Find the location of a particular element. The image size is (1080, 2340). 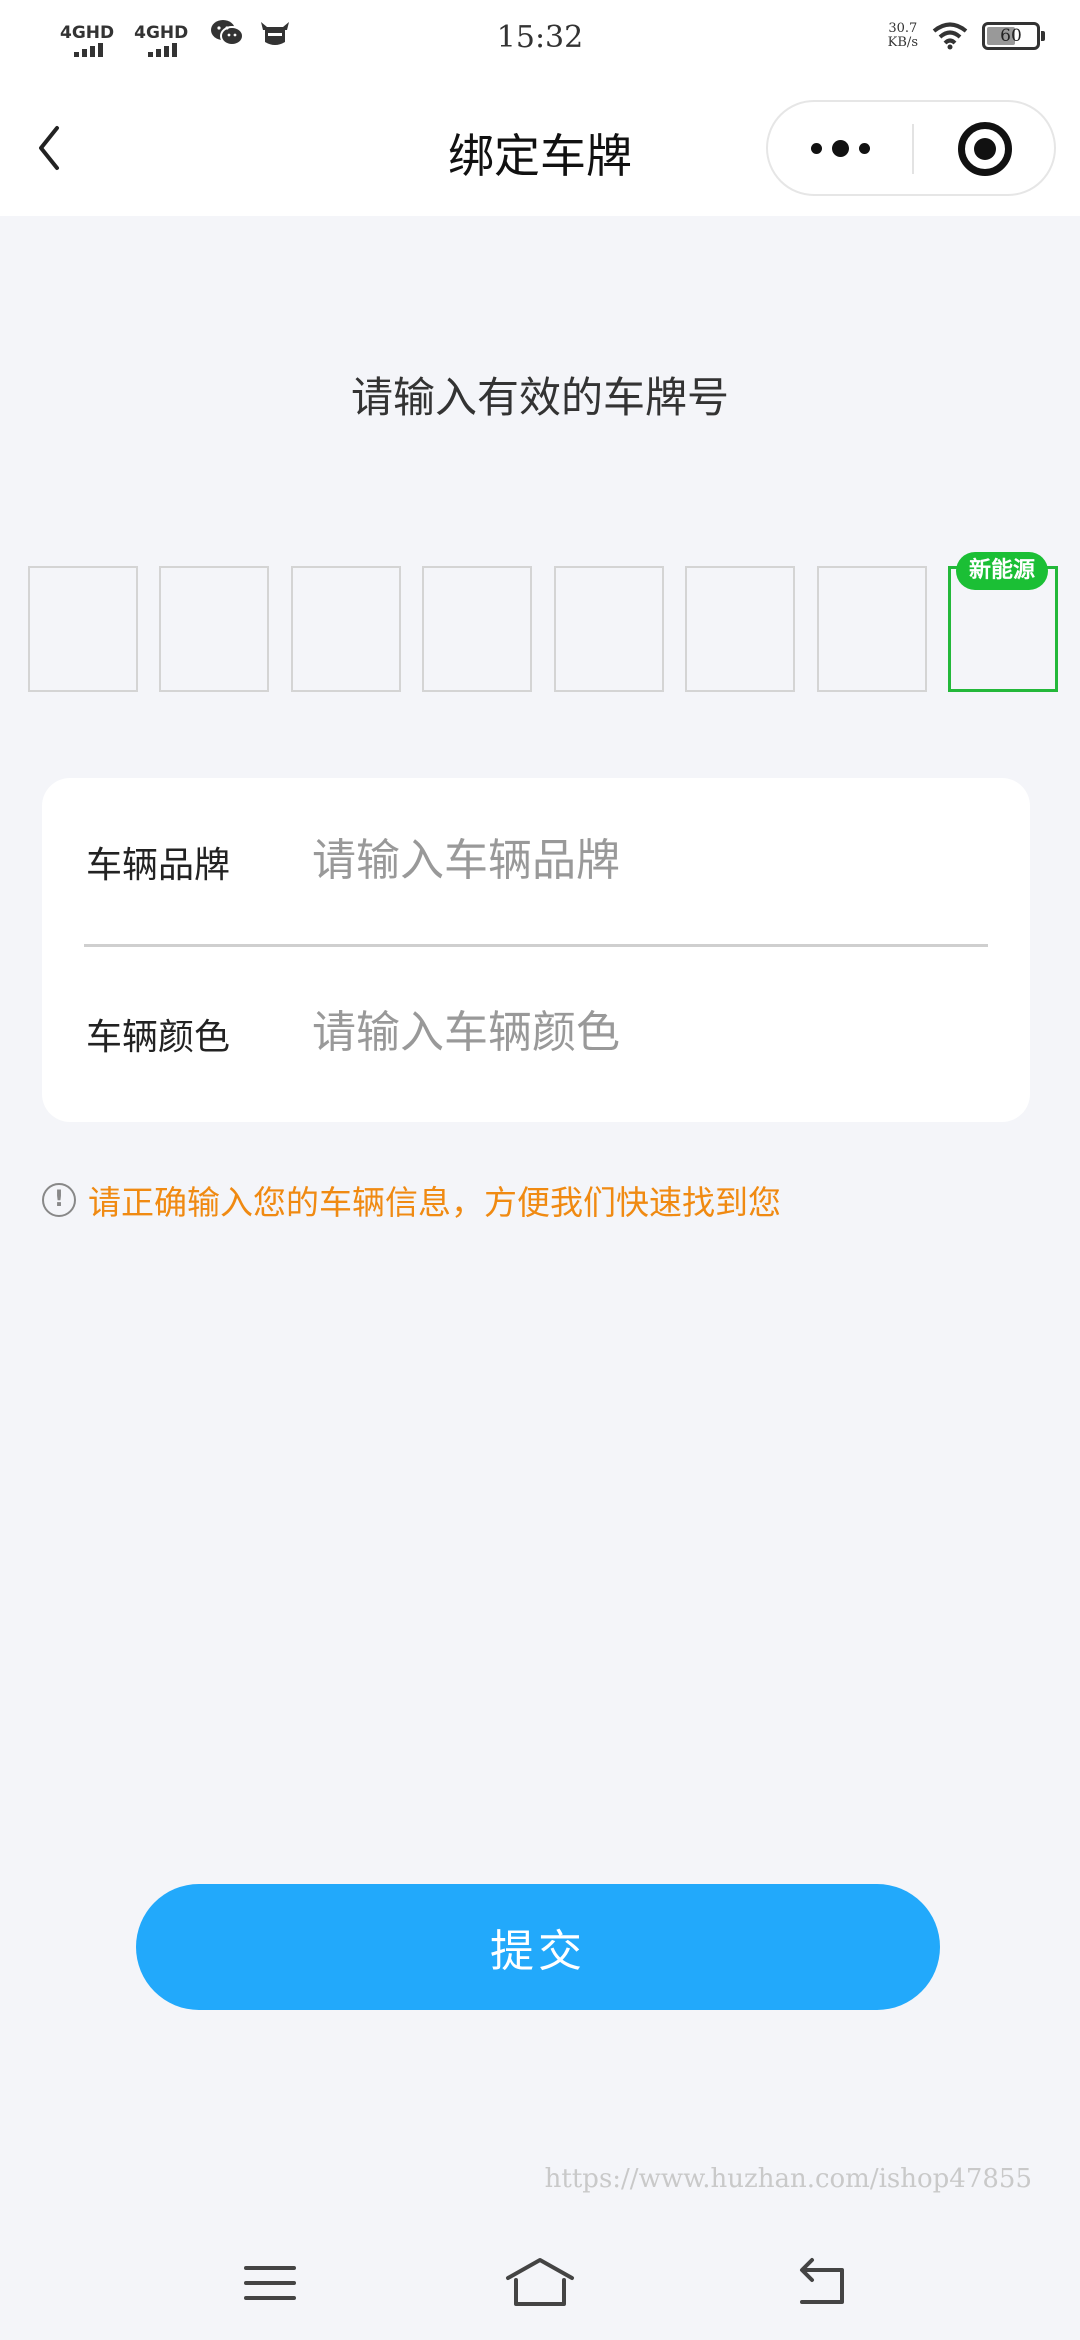

mini-program-capsule is located at coordinates (911, 148).